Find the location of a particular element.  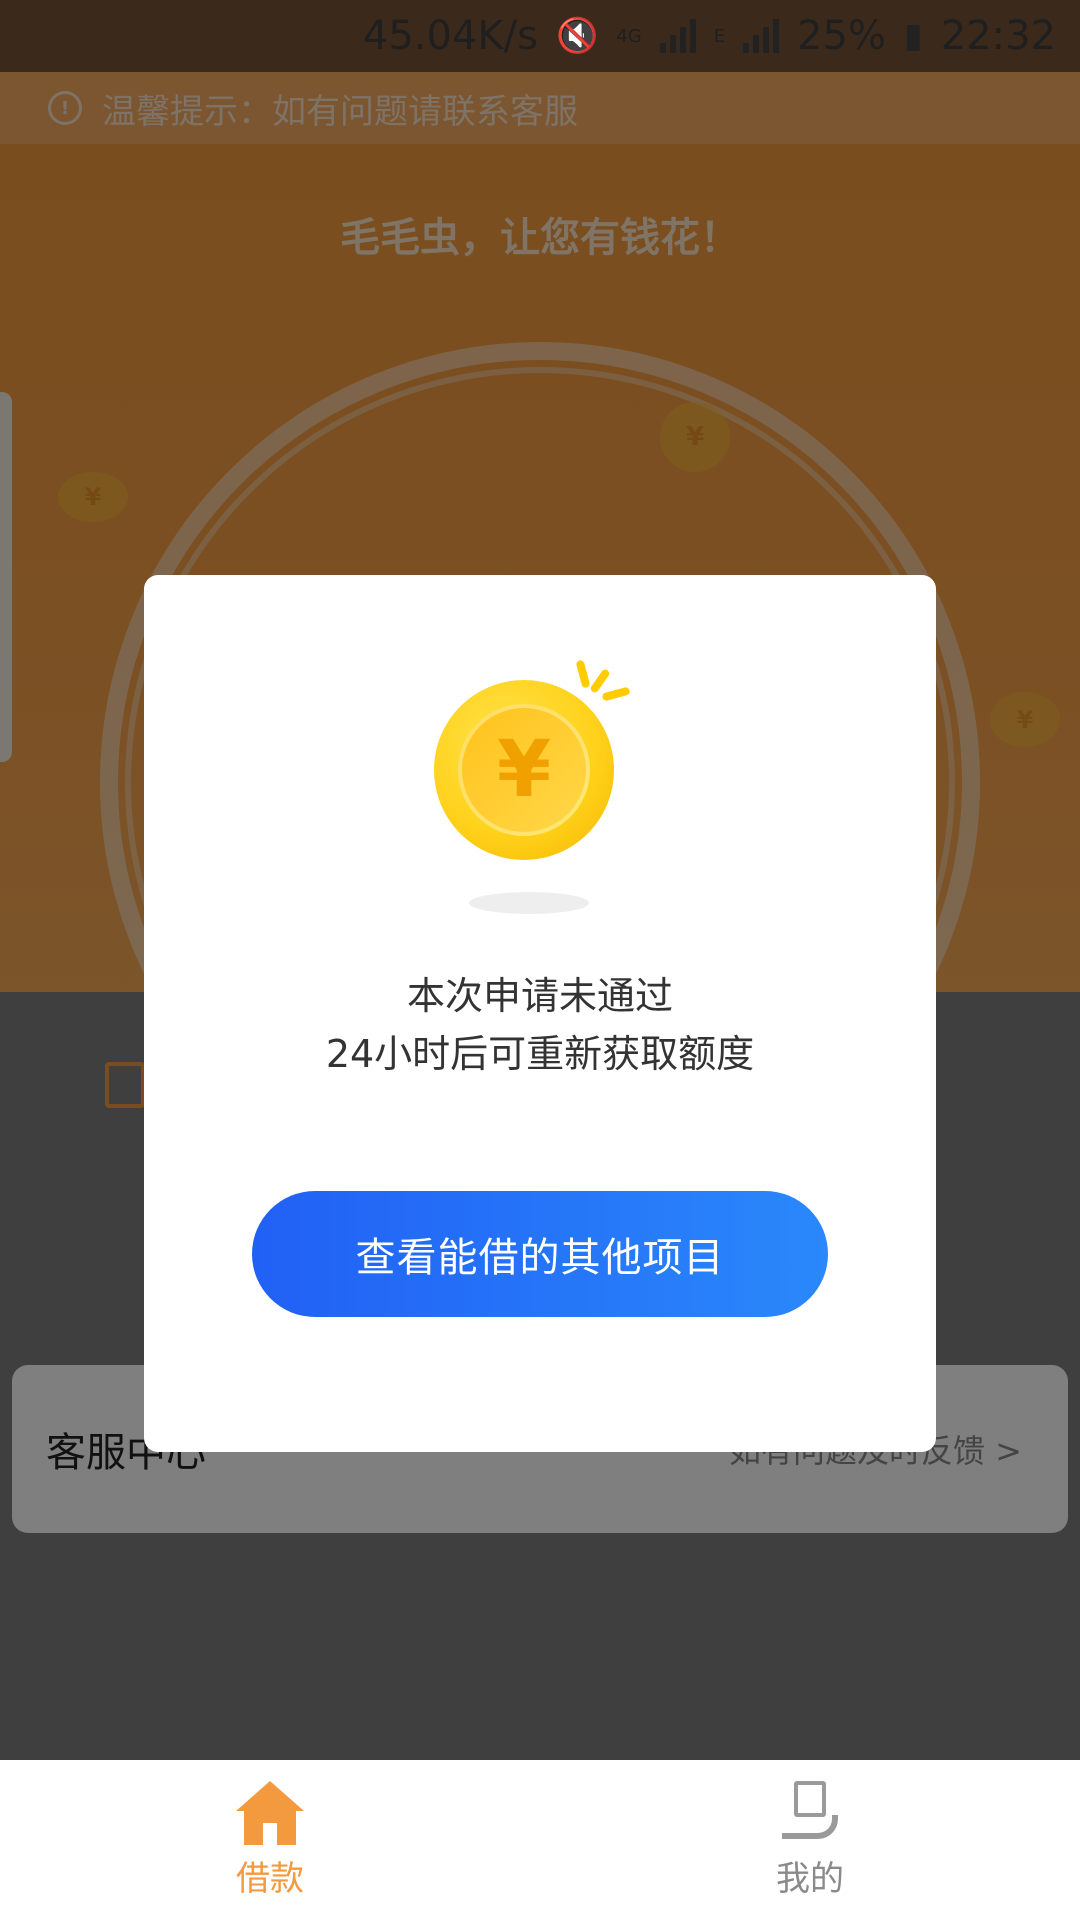

tab-borrow: 借款 is located at coordinates (270, 1840).